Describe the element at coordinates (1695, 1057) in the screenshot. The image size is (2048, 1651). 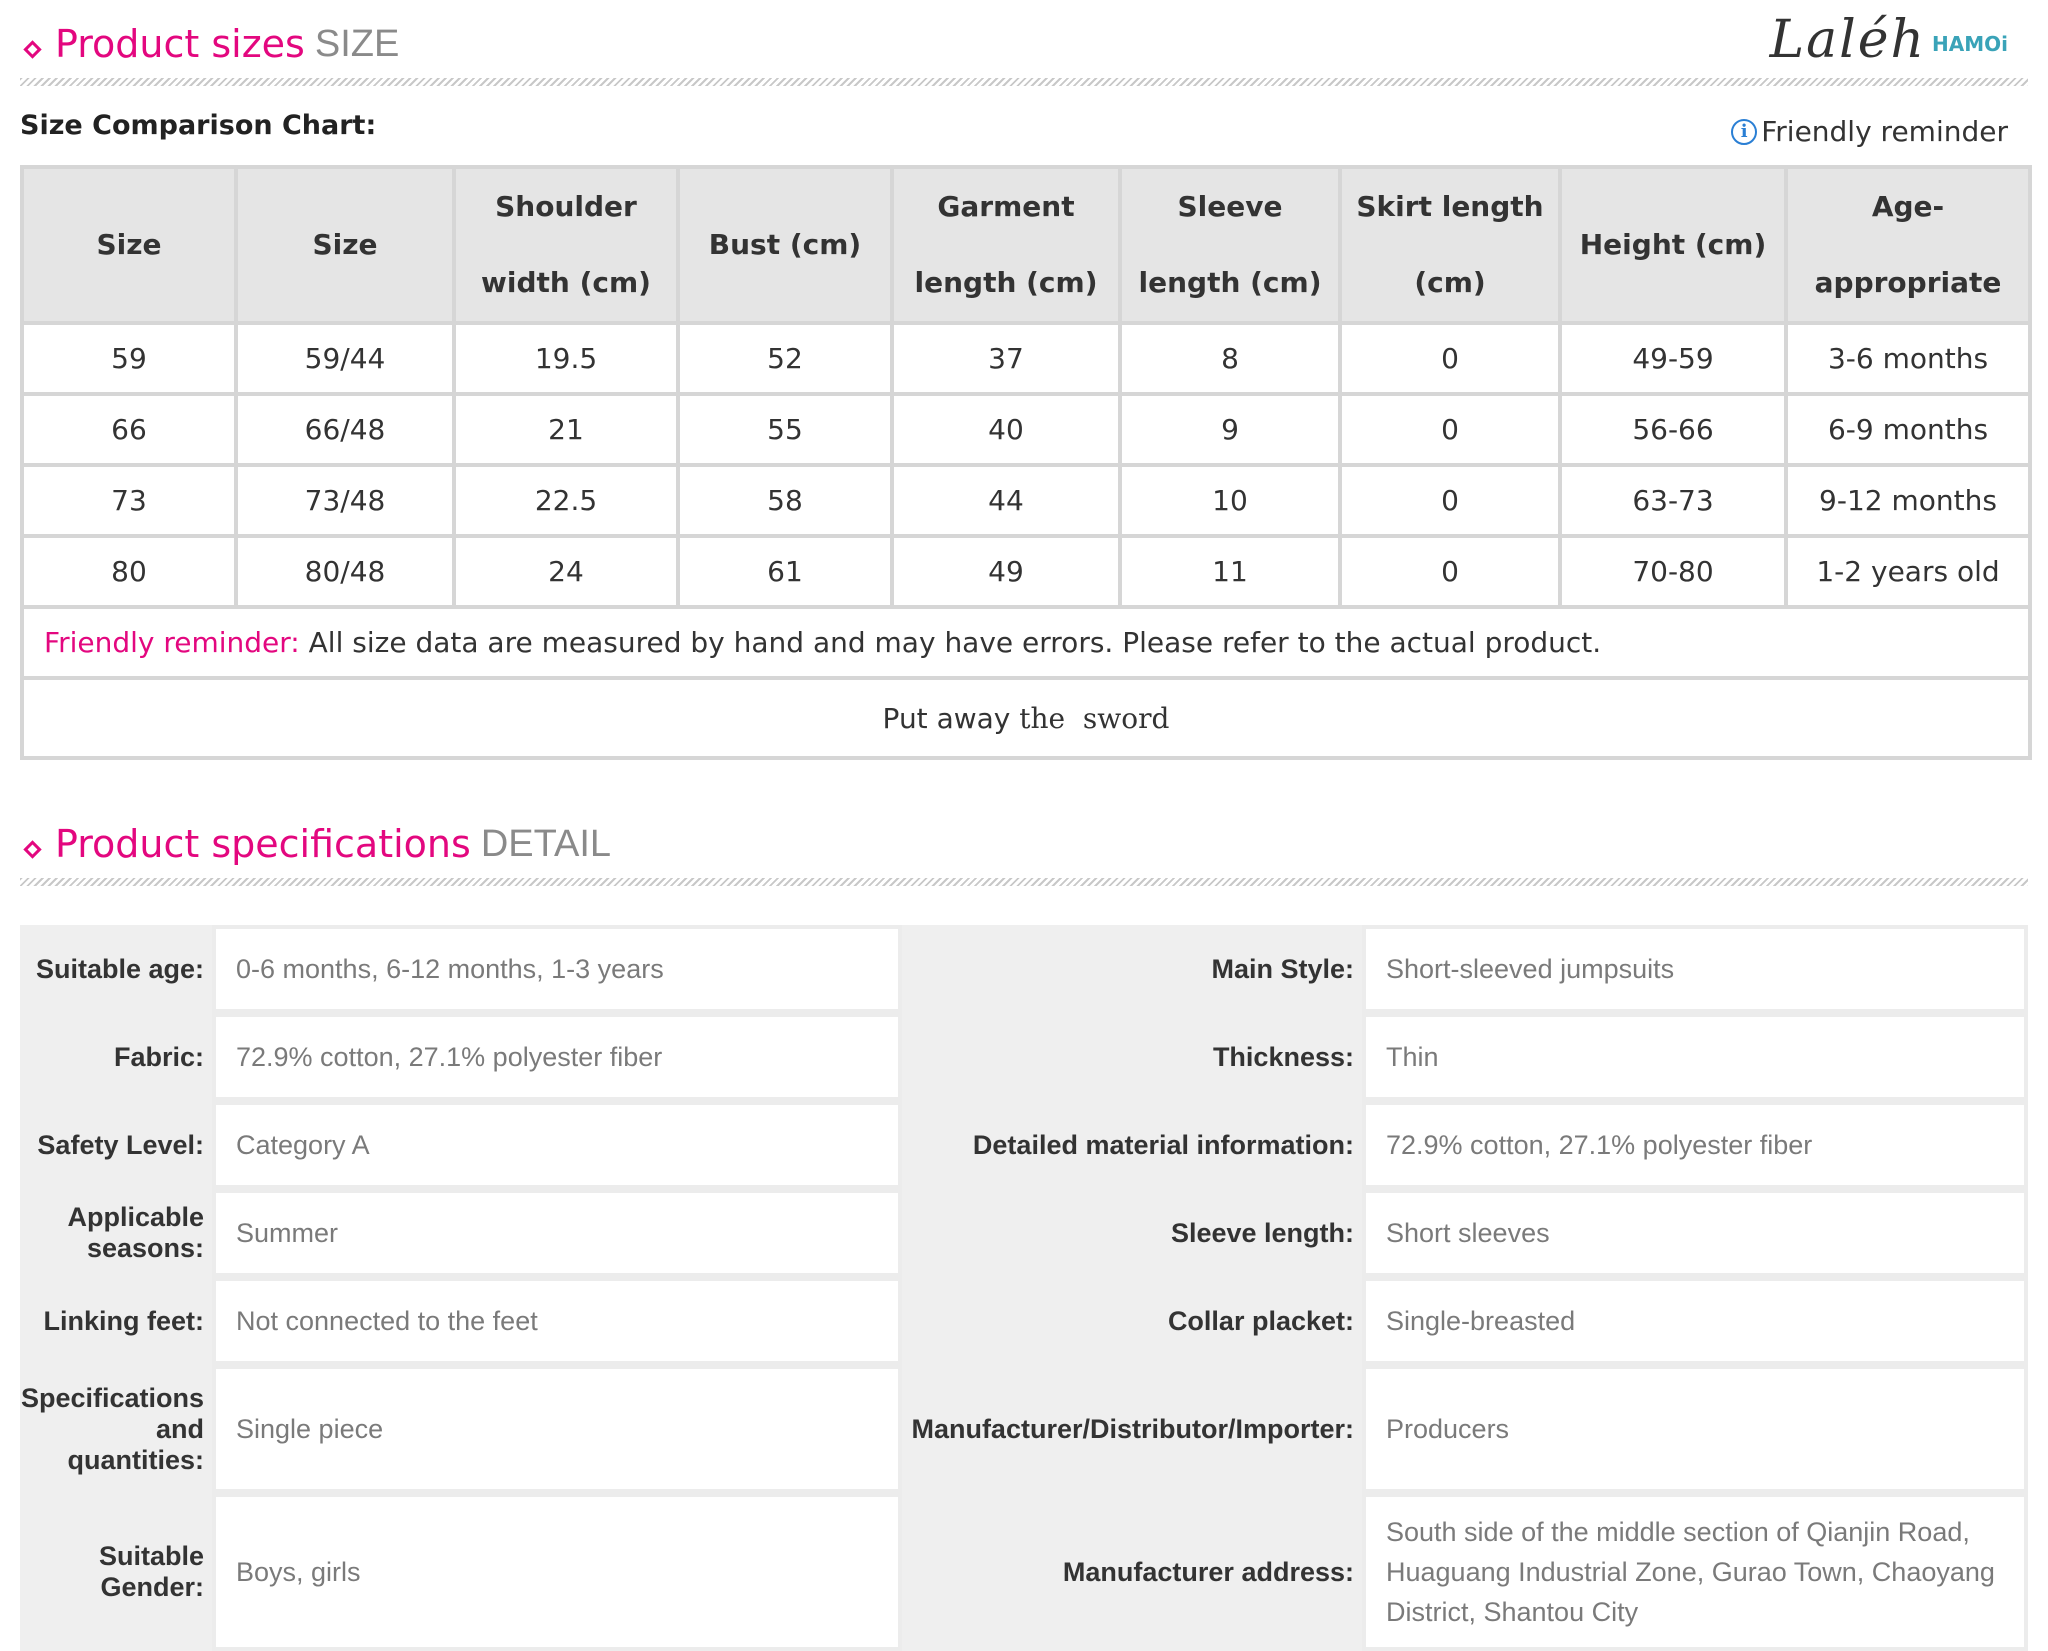
I see `spec-value: Thin` at that location.